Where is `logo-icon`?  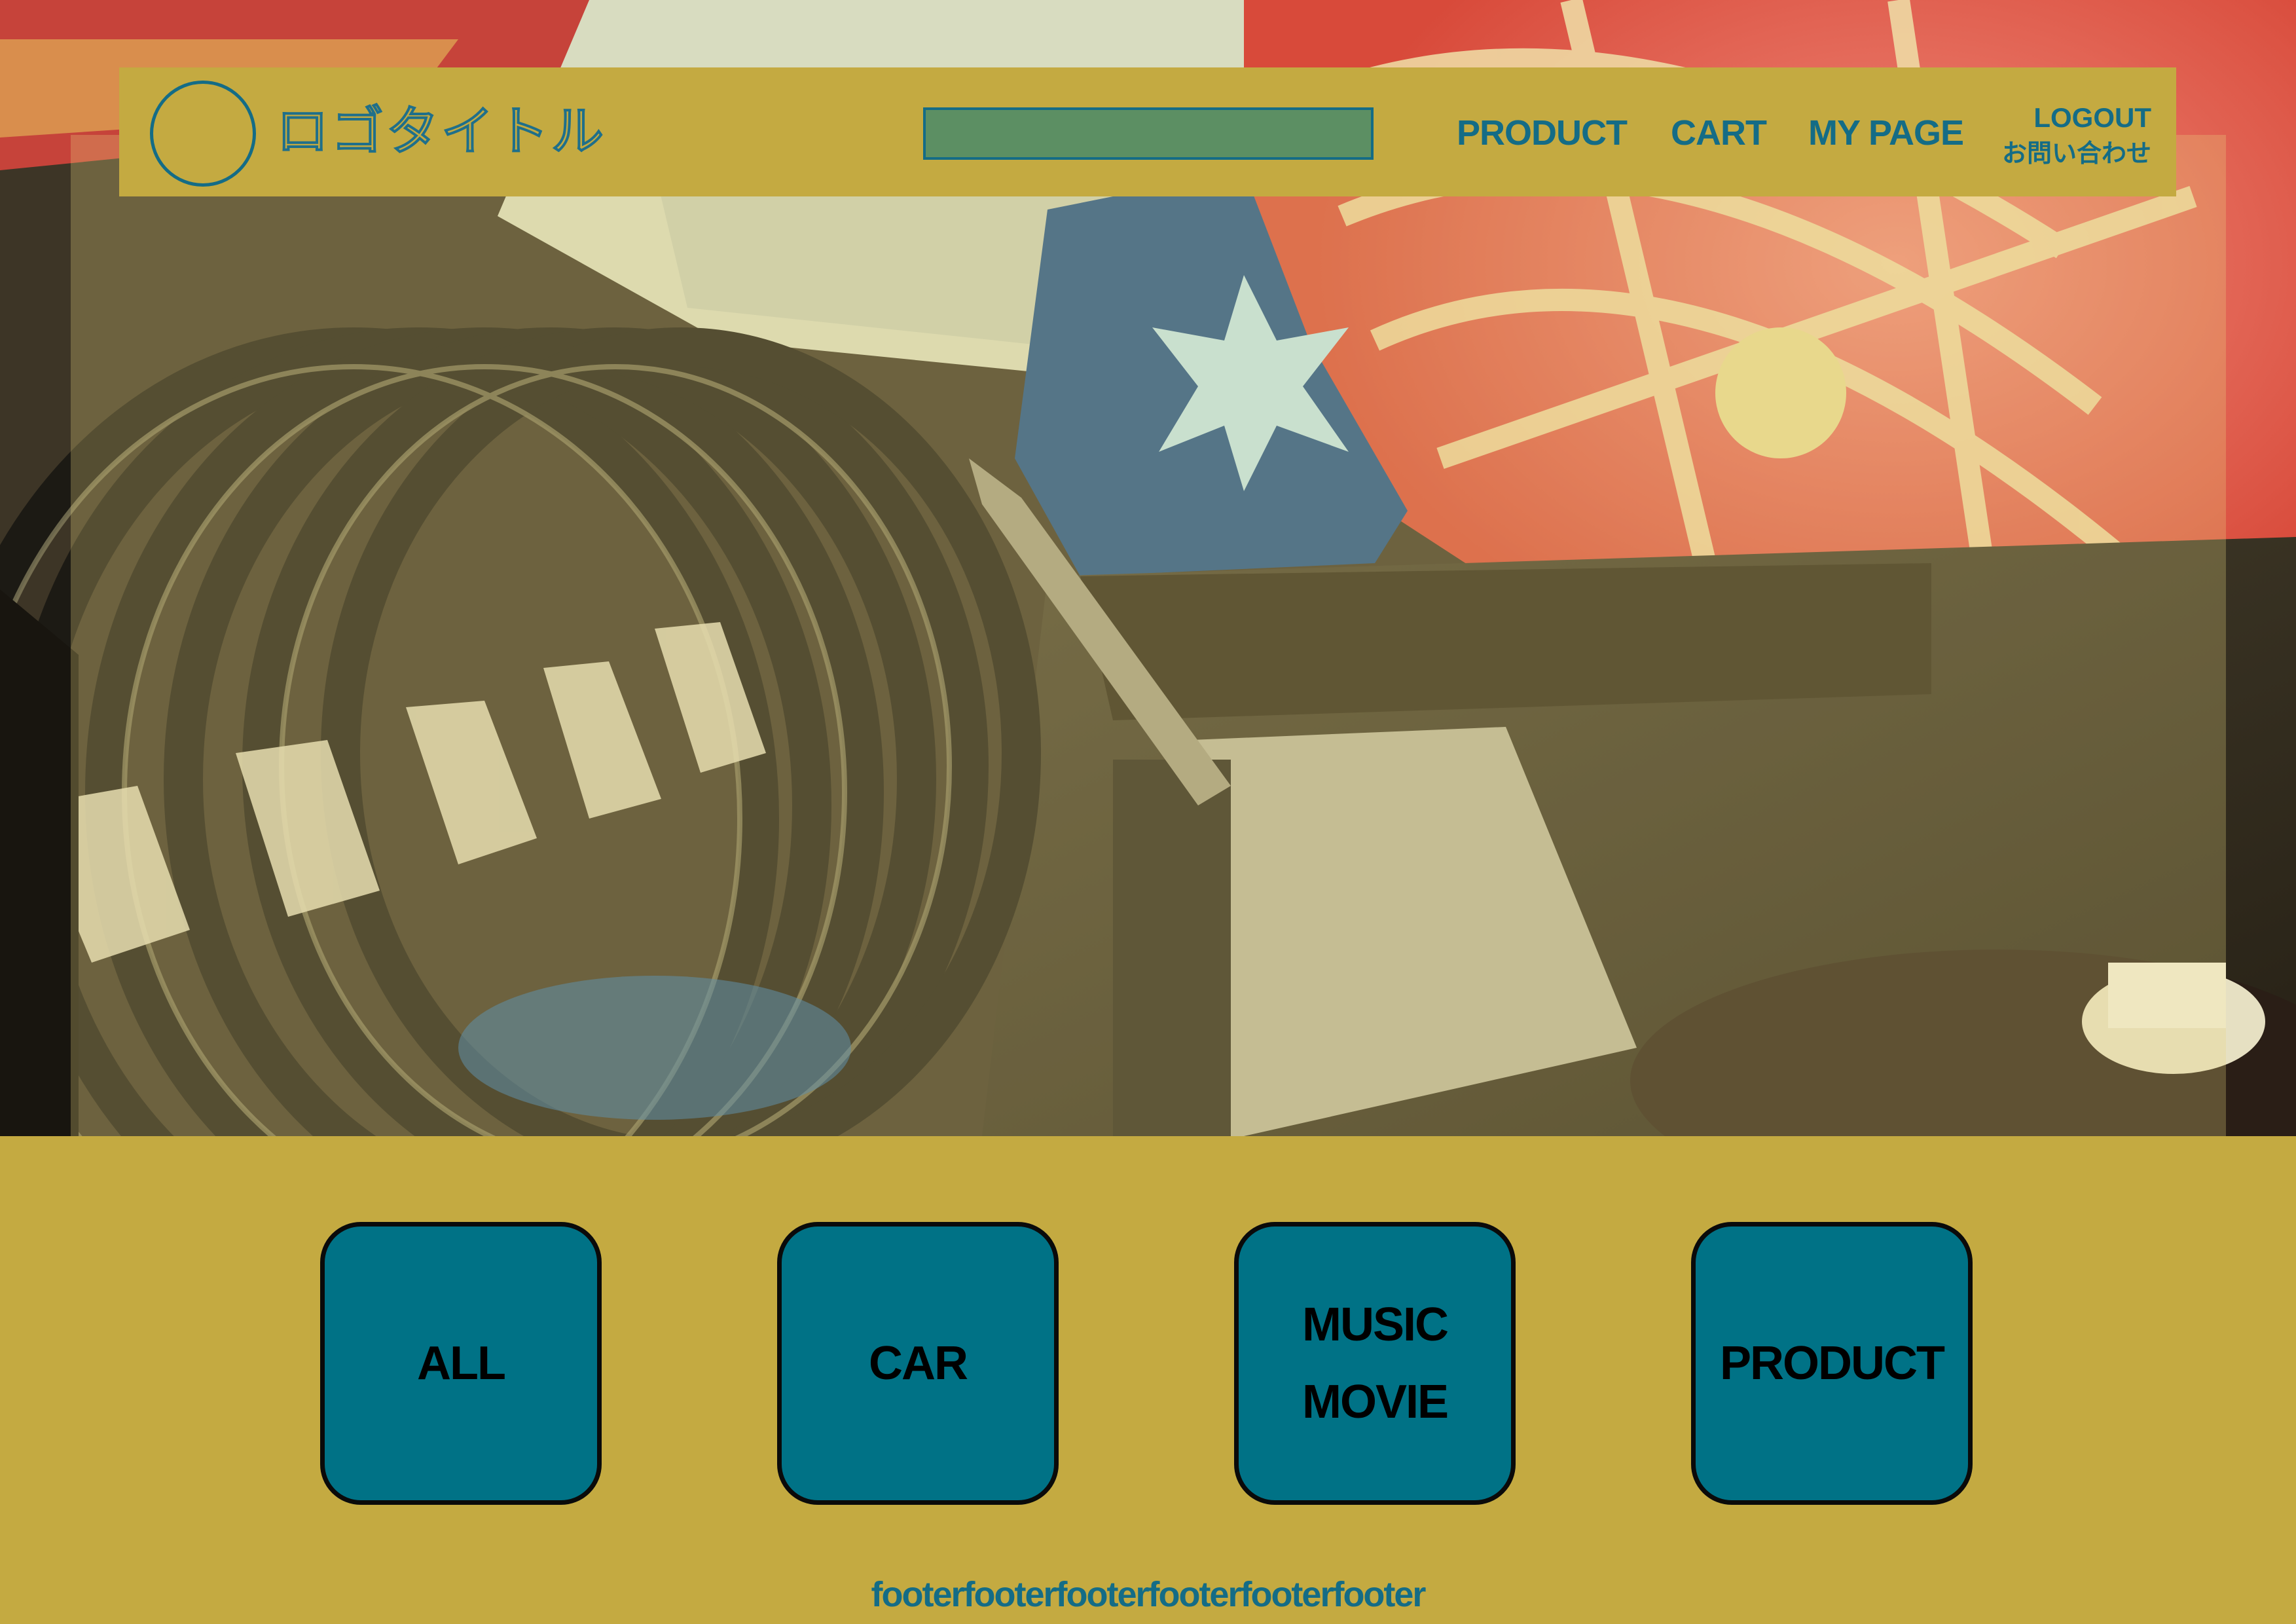 logo-icon is located at coordinates (203, 134).